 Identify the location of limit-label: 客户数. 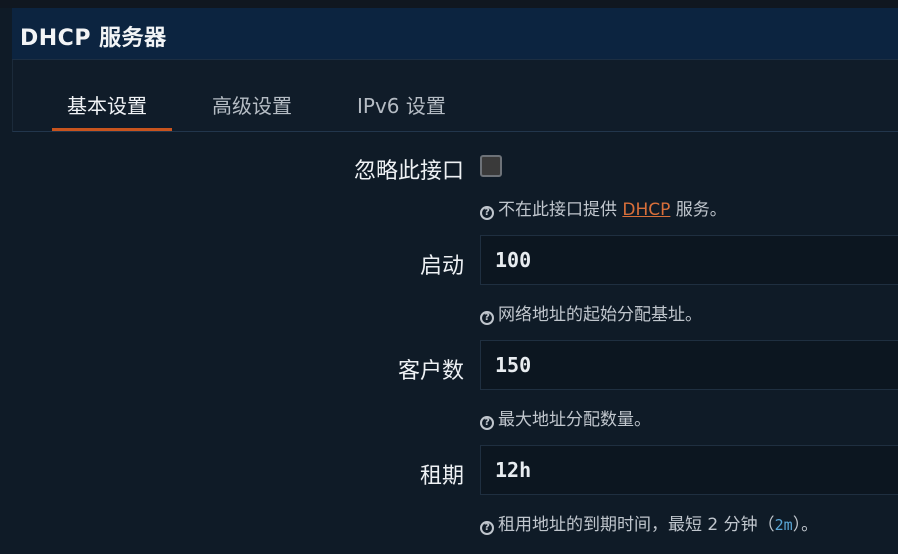
(430, 371).